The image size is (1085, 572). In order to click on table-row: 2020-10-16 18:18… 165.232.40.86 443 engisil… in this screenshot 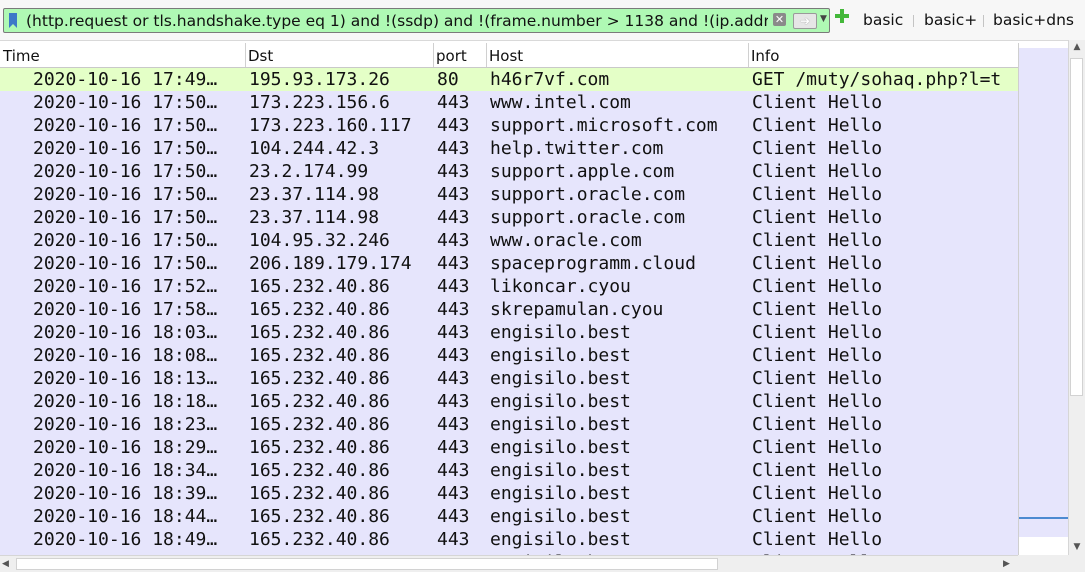, I will do `click(509, 401)`.